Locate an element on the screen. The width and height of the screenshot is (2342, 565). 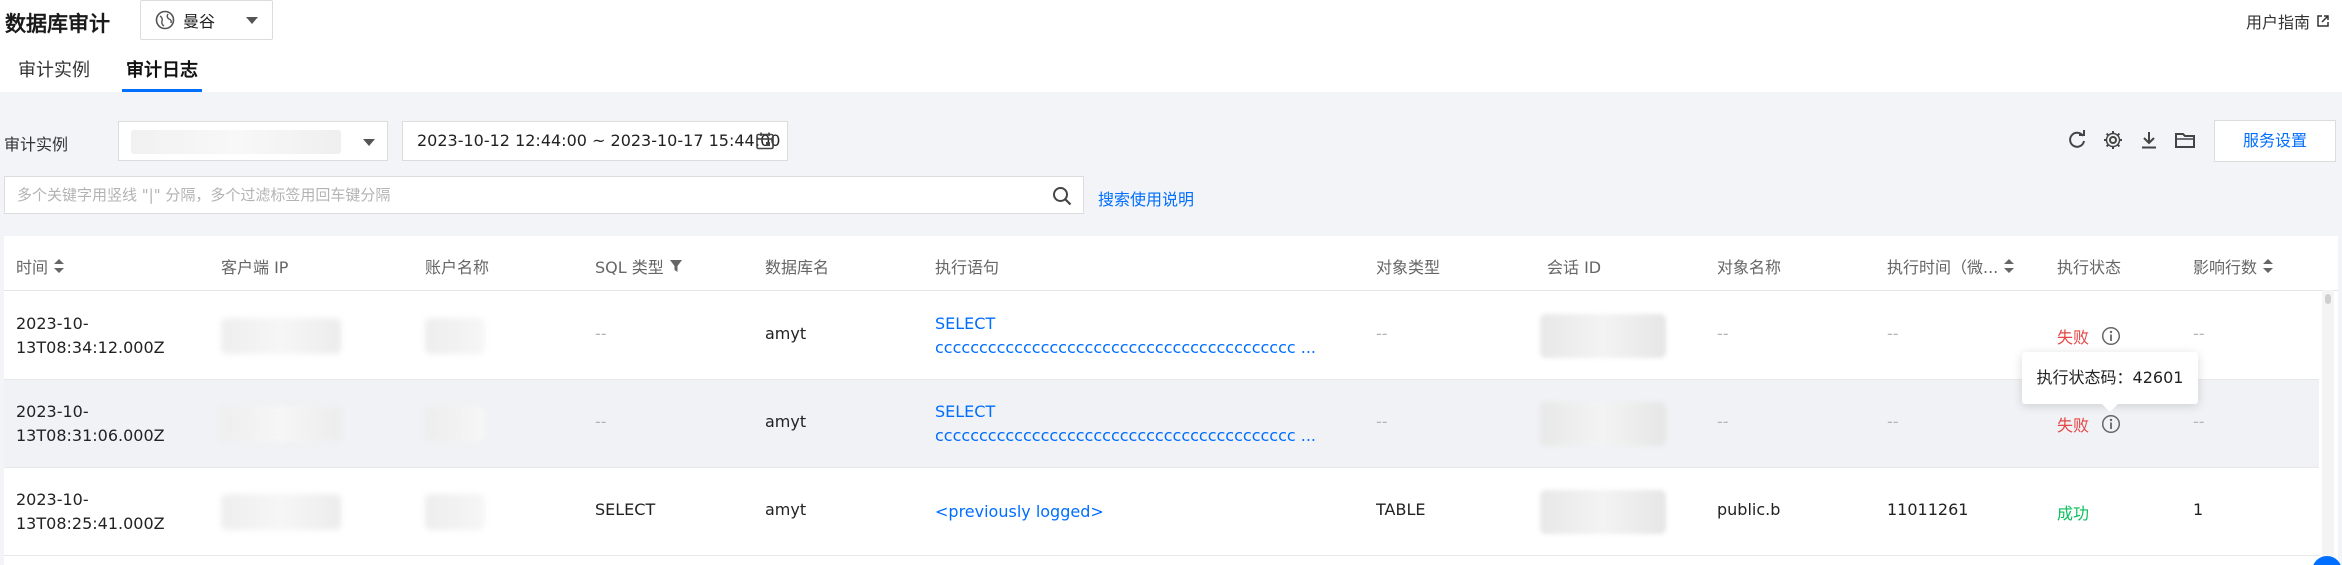
region-selector: 曼谷 is located at coordinates (206, 20).